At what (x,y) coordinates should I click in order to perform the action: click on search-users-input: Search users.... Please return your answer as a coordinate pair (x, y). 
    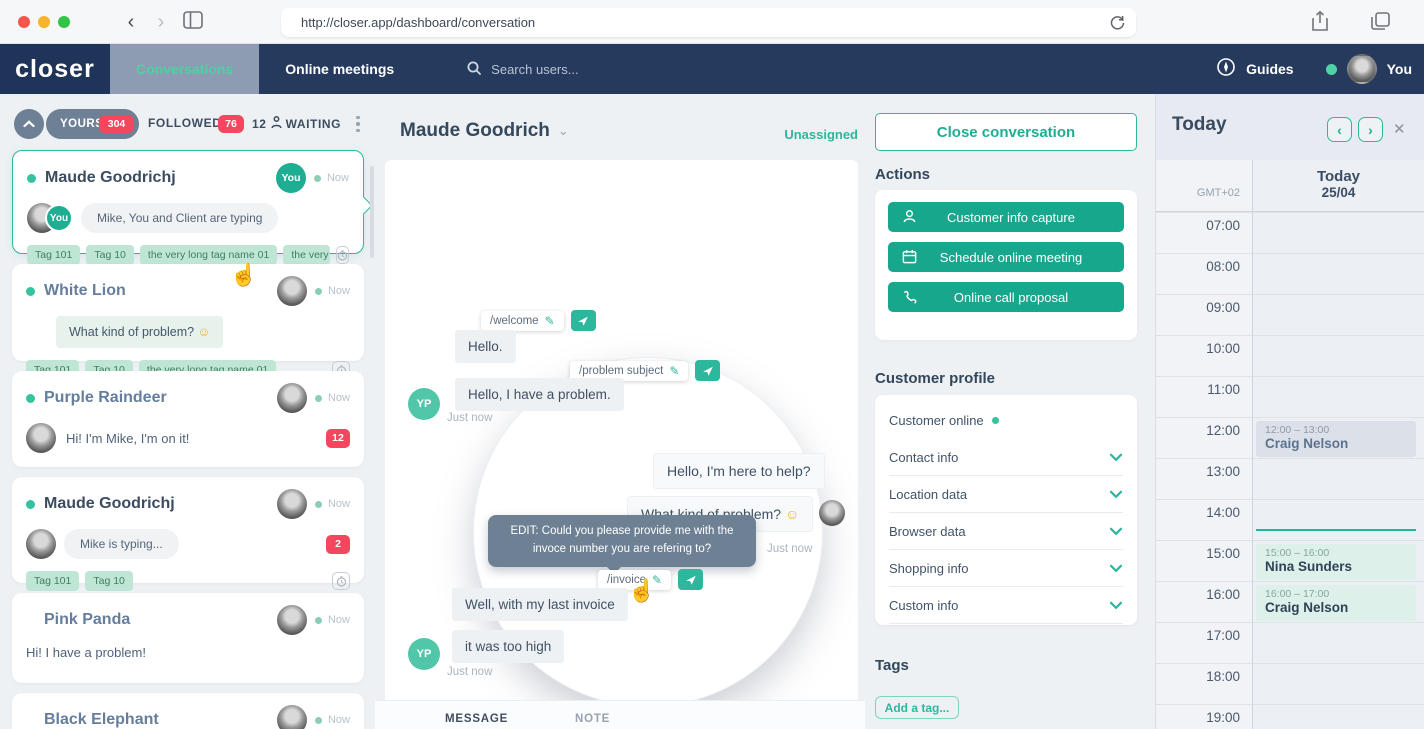
    Looking at the image, I should click on (522, 69).